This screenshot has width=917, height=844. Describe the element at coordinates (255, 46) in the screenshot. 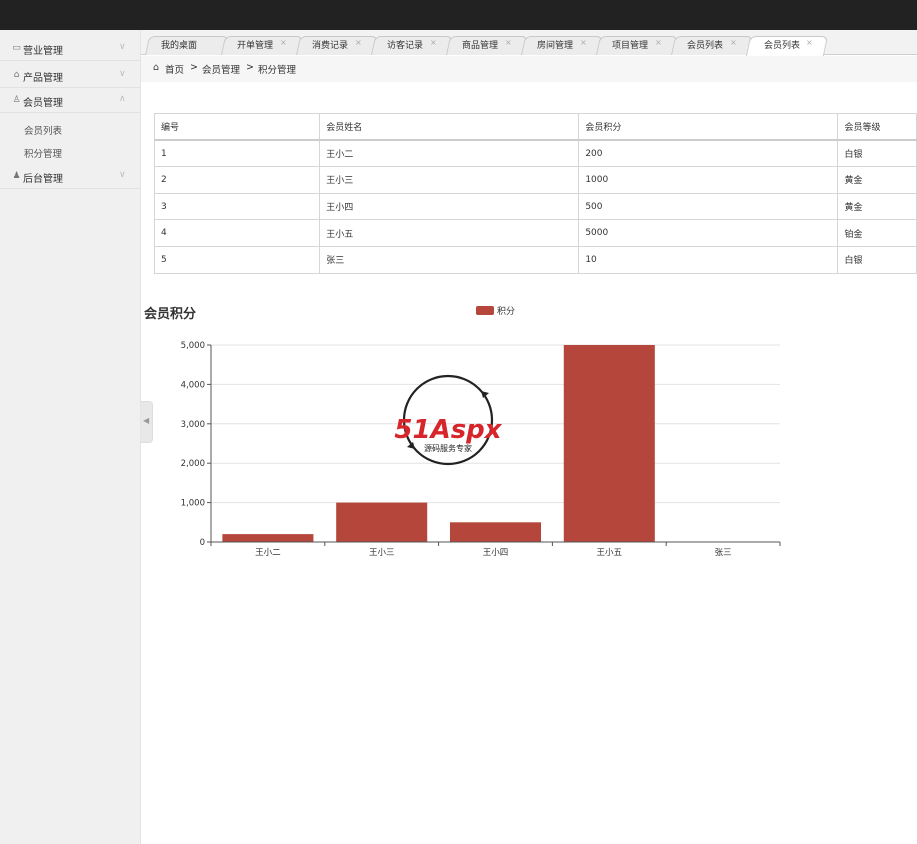

I see `tab-label: 开单管理` at that location.